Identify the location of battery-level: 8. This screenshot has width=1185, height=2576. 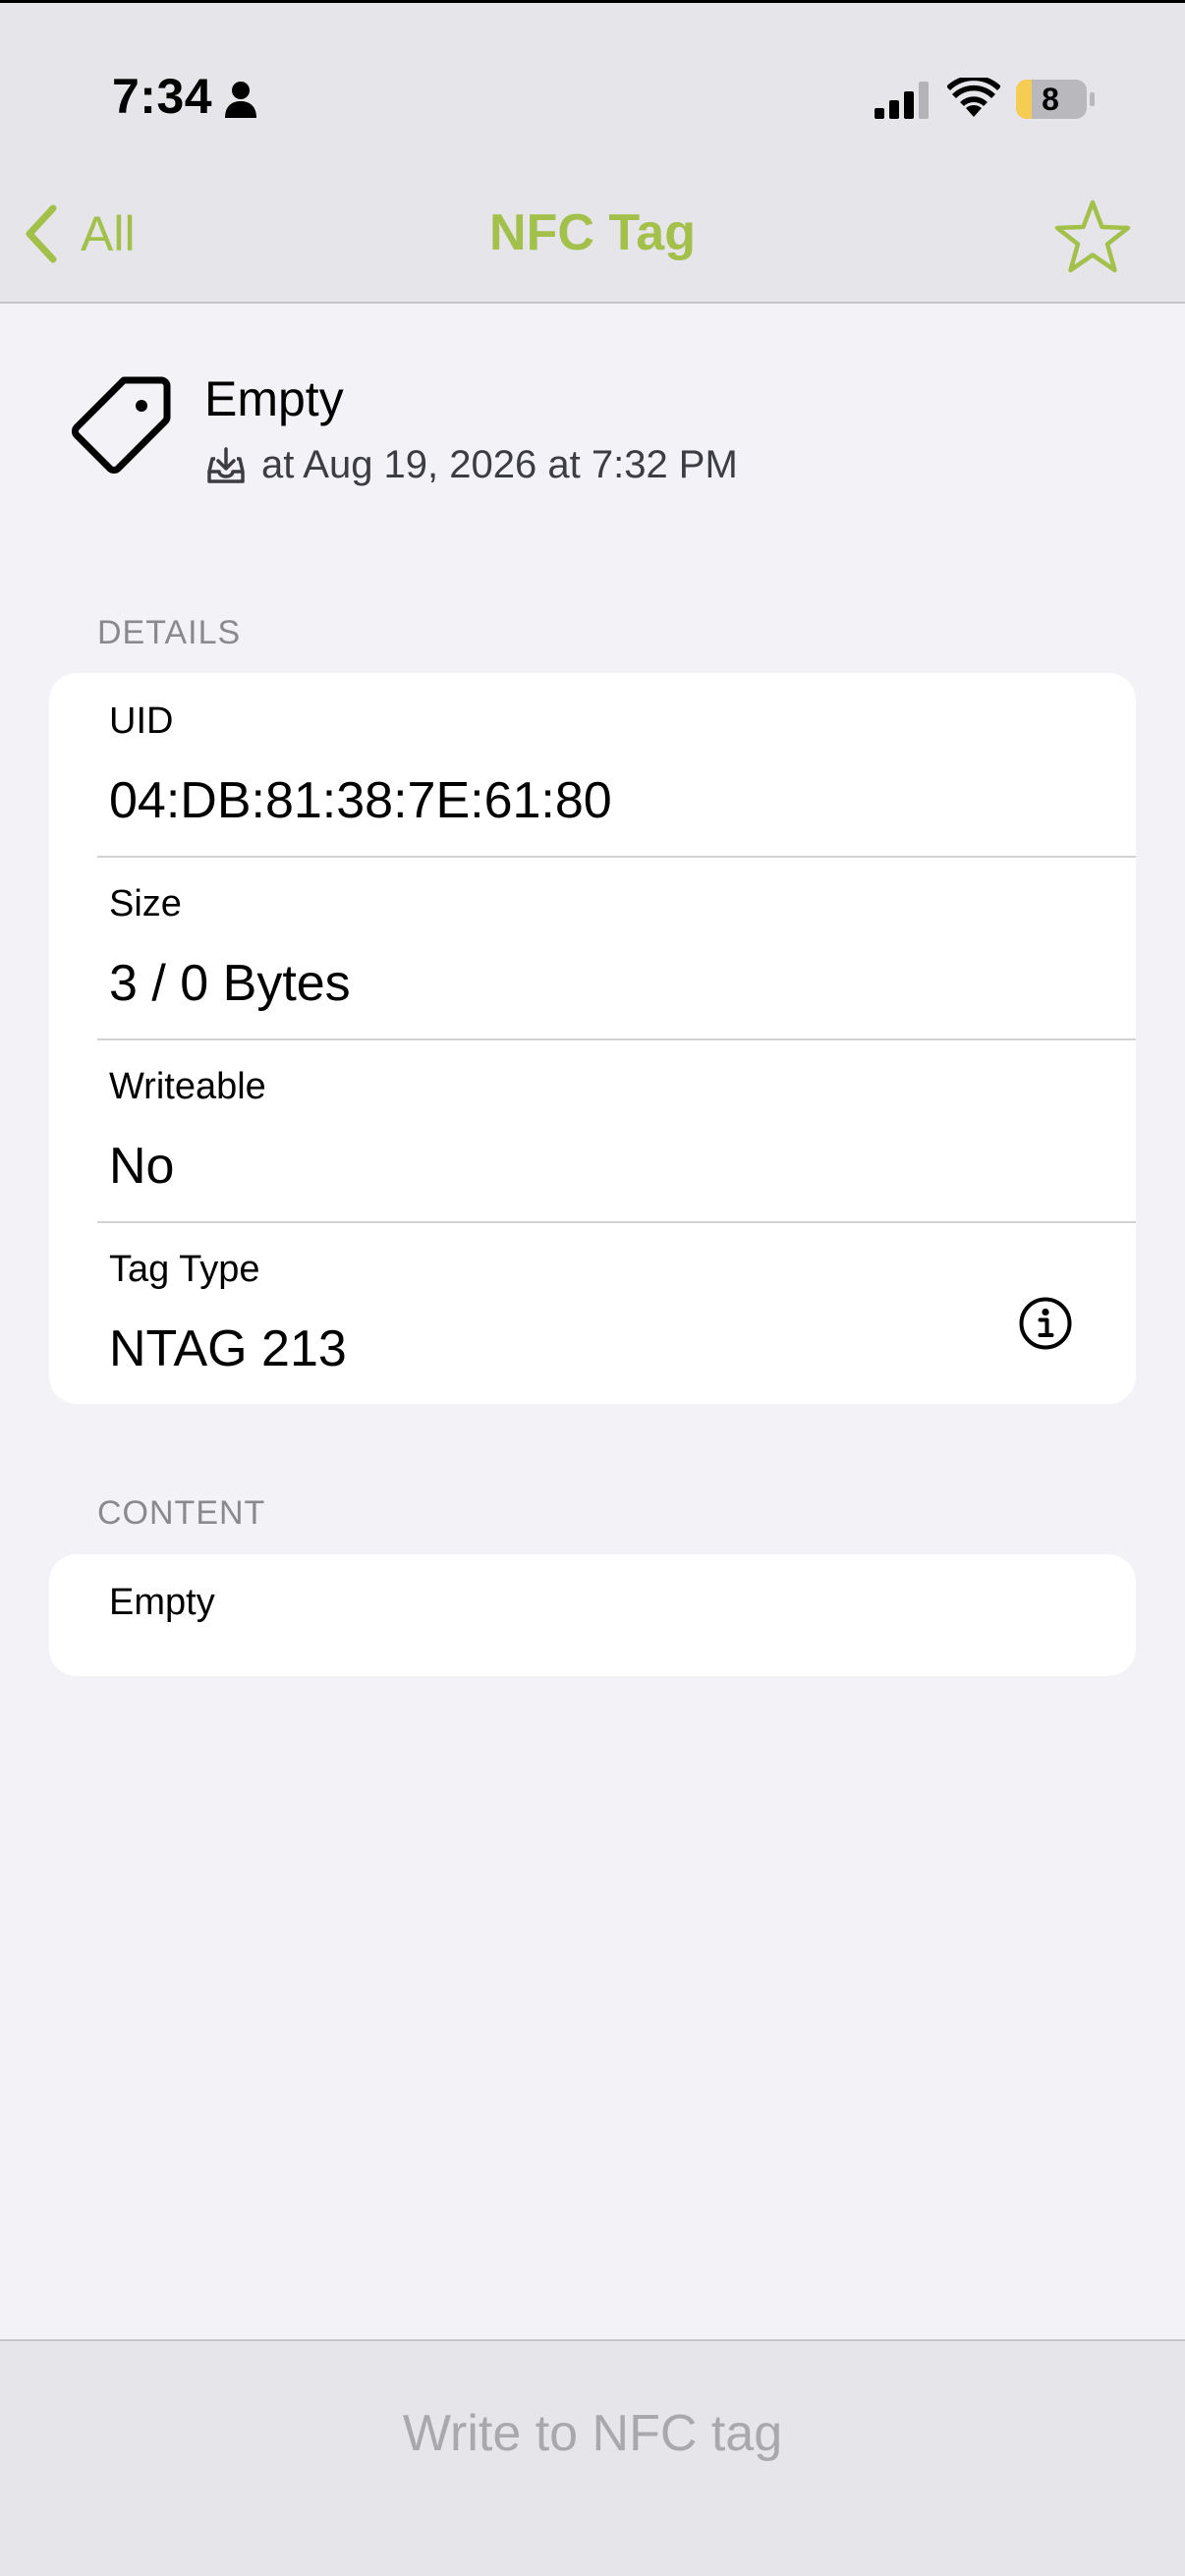
(1050, 99).